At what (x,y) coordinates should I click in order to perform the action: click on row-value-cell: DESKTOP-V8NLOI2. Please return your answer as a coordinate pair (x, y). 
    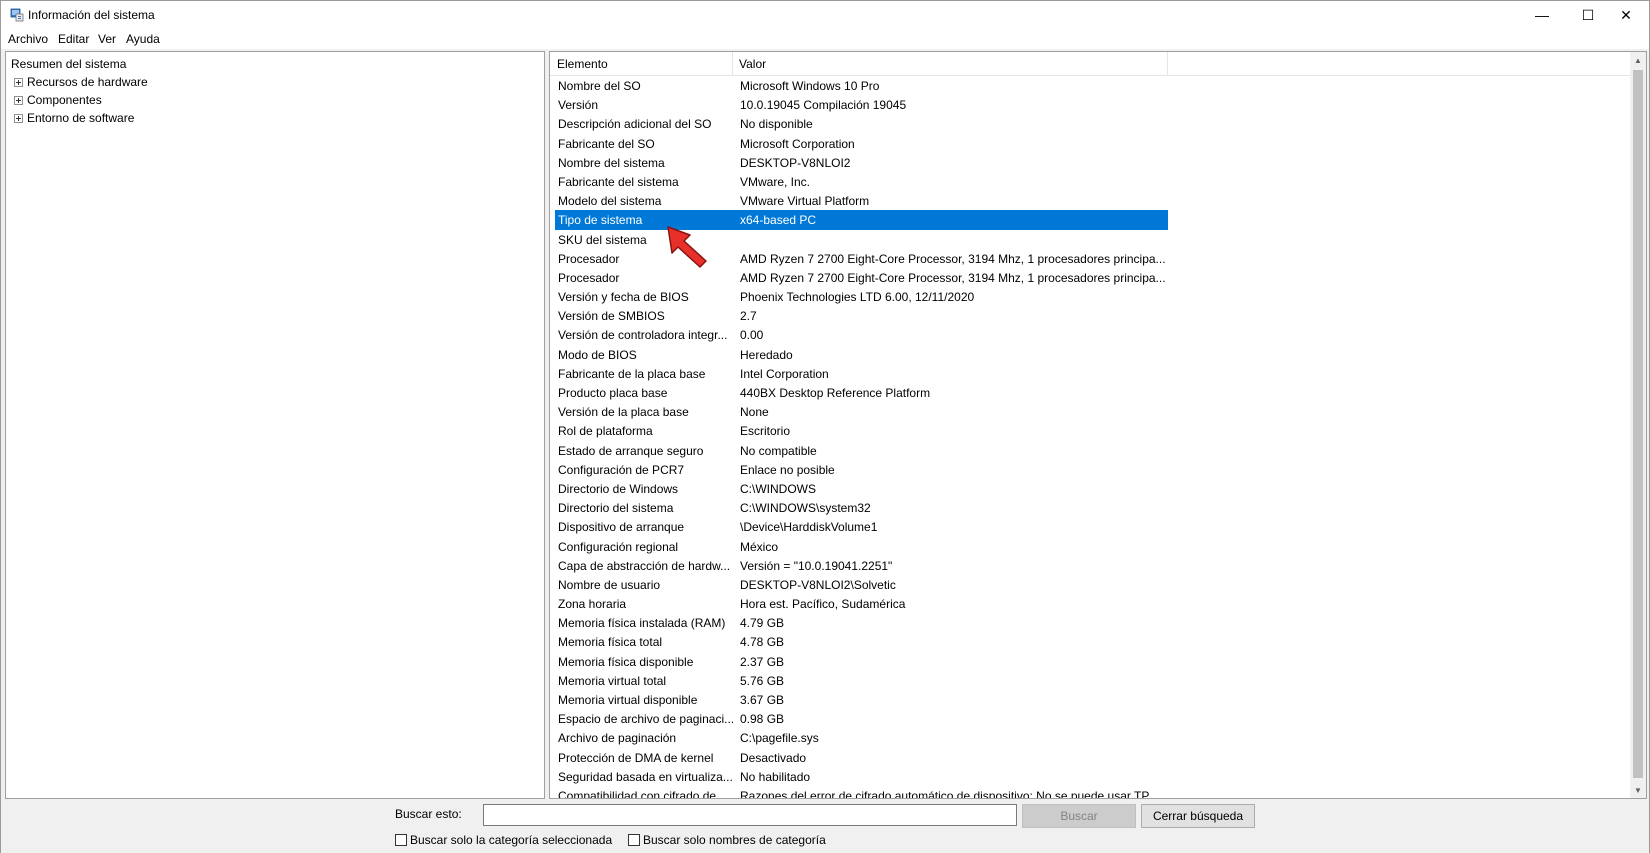
    Looking at the image, I should click on (795, 162).